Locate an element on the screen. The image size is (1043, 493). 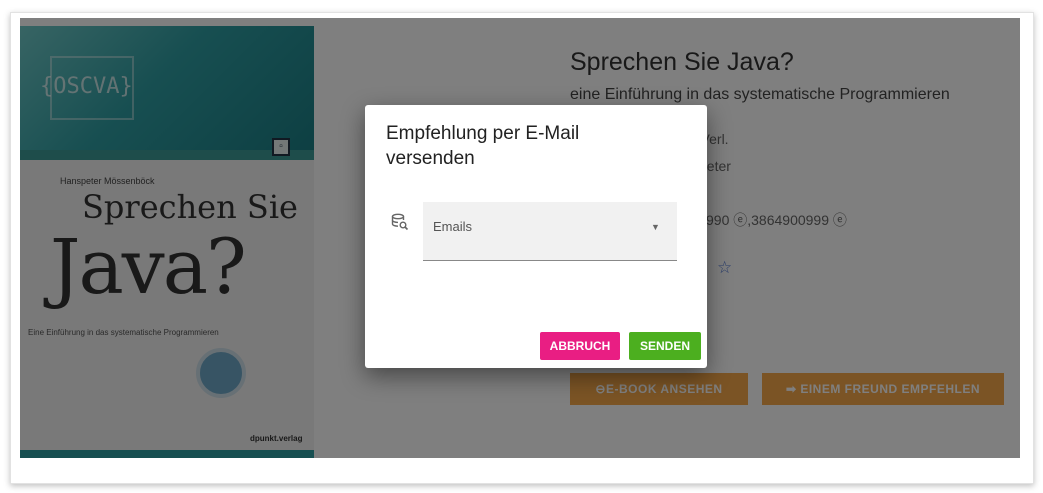
dropdown-arrow-icon: ▼ is located at coordinates (655, 227).